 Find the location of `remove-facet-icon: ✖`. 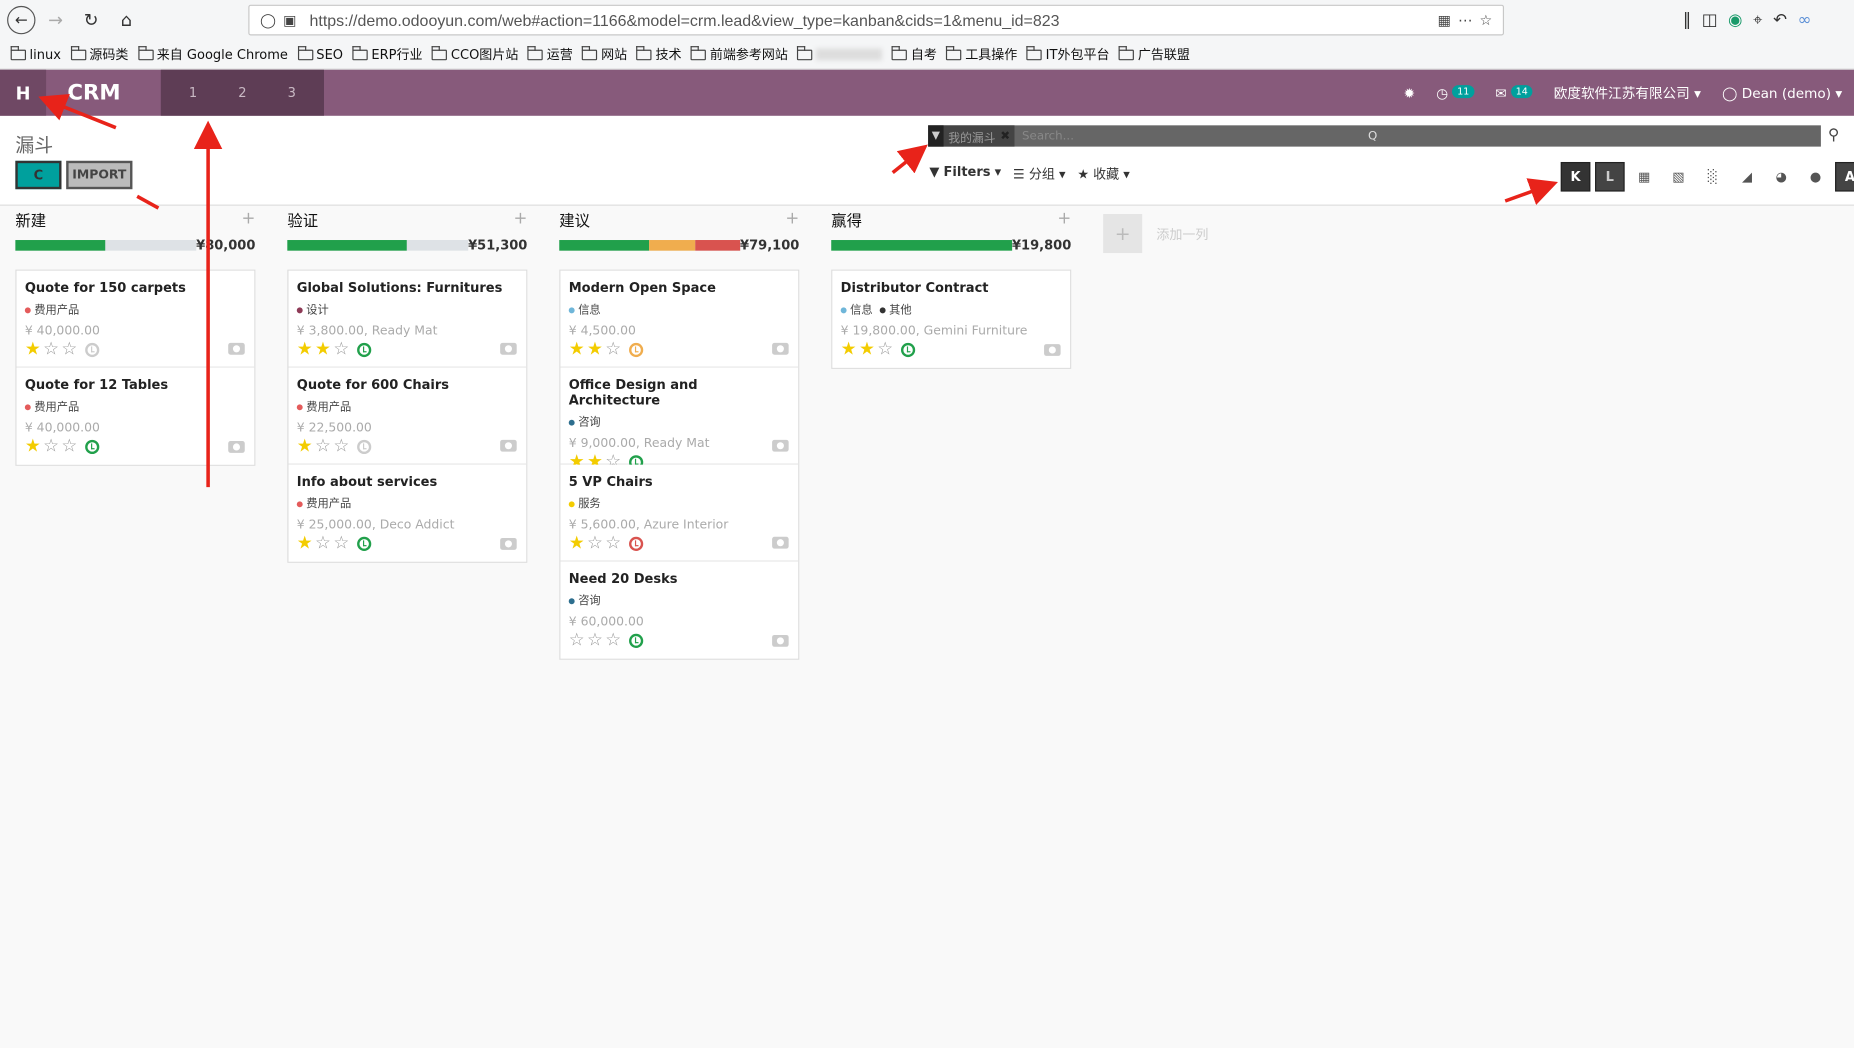

remove-facet-icon: ✖ is located at coordinates (1005, 135).